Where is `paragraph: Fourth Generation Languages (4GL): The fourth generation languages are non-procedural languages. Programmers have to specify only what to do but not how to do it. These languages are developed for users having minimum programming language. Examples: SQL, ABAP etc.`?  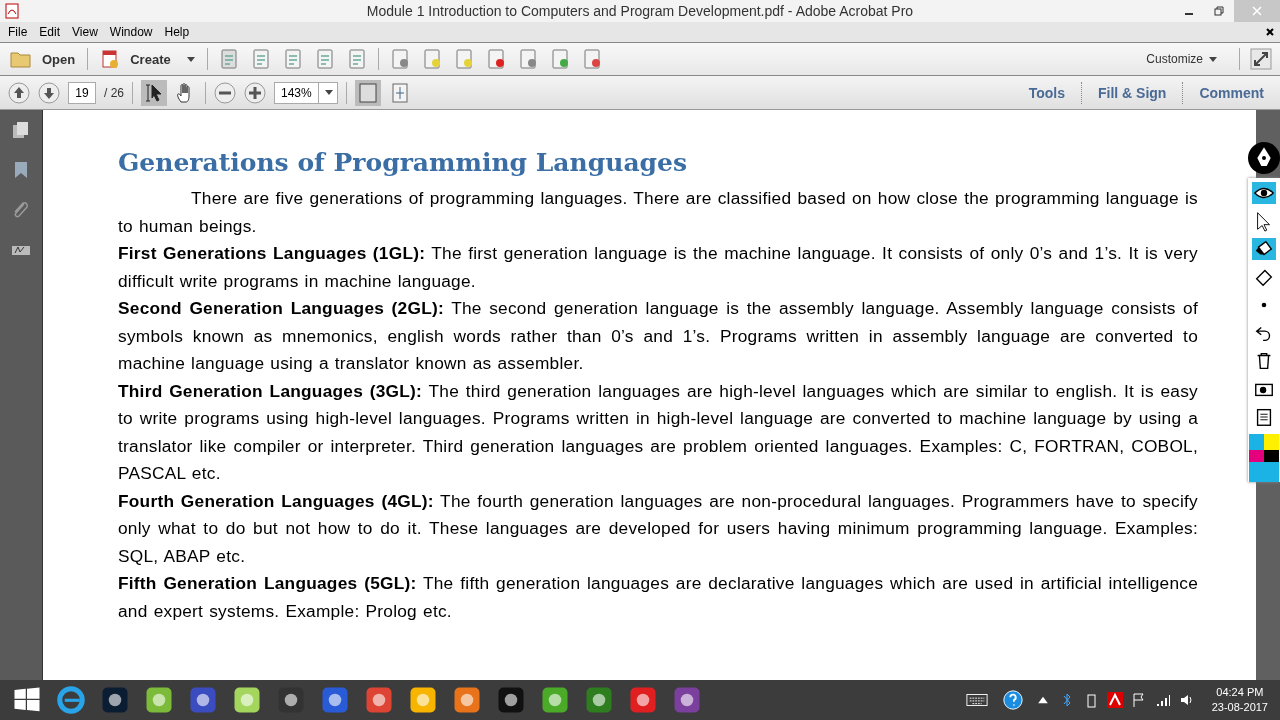
paragraph: Fourth Generation Languages (4GL): The fourth generation languages are non-procedural languages. Programmers have to specify only what to do but not how to do it. These languages are developed for users having minimum programming language. Examples: SQL, ABAP etc. is located at coordinates (658, 528).